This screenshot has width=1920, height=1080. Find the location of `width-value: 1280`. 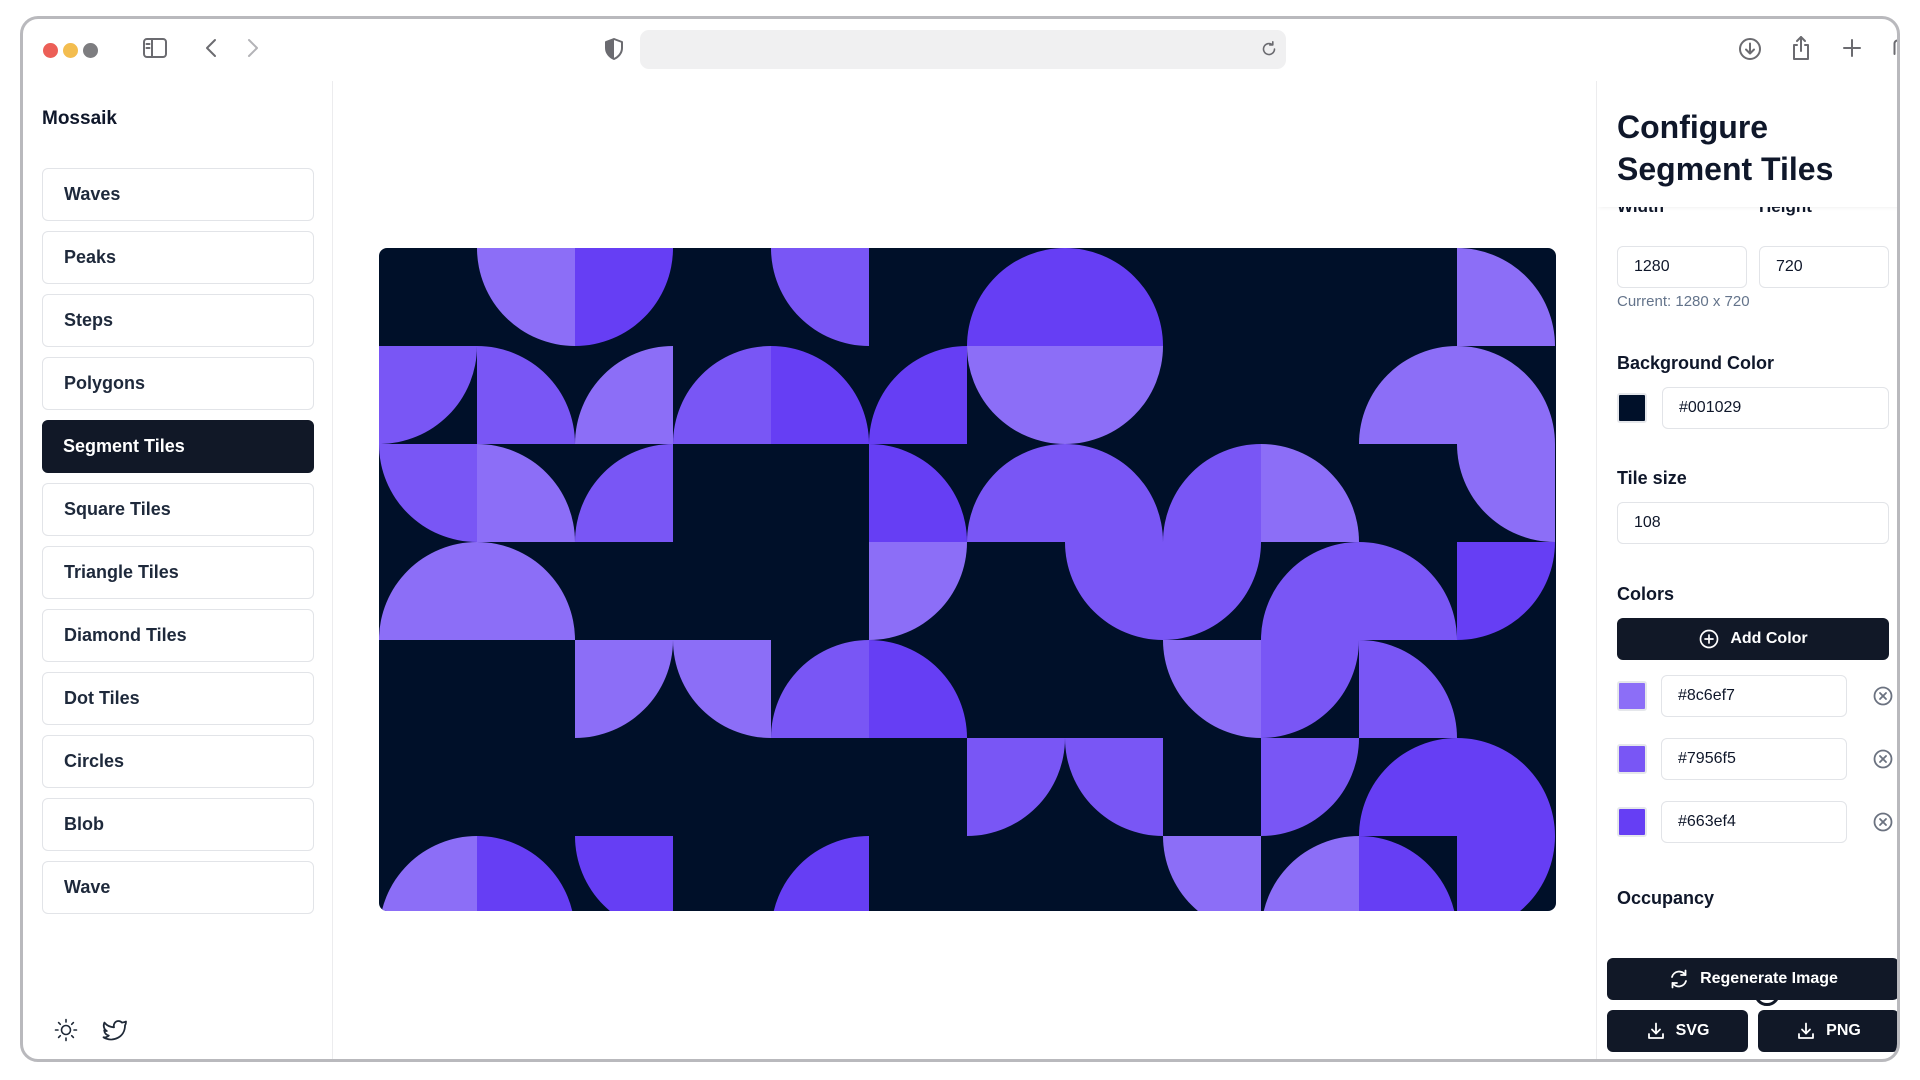

width-value: 1280 is located at coordinates (1652, 266).